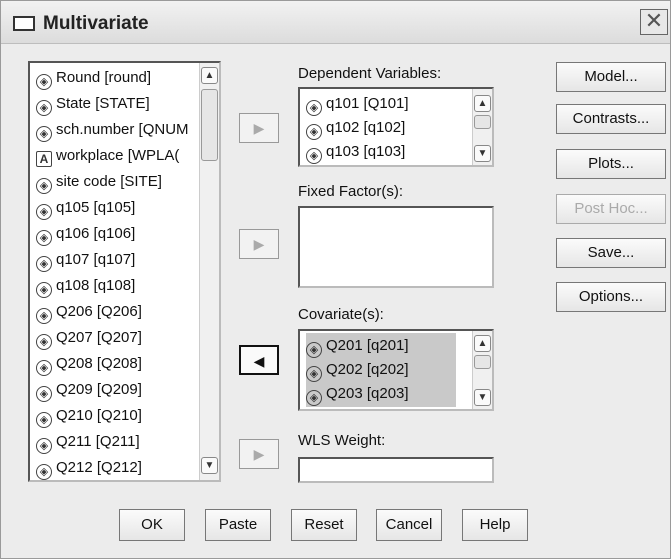  I want to click on dependent-variables-list: ◈ q103 [q103] ◈ q102 [q102] ◈ q101 [Q101] ▲ ▼, so click(396, 127).